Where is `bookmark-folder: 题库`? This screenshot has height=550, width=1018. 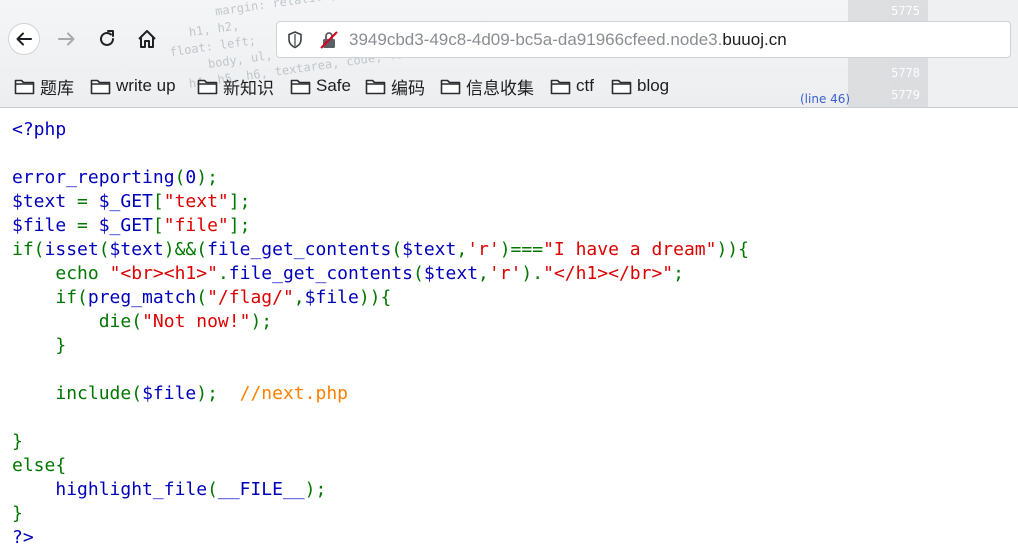 bookmark-folder: 题库 is located at coordinates (44, 86).